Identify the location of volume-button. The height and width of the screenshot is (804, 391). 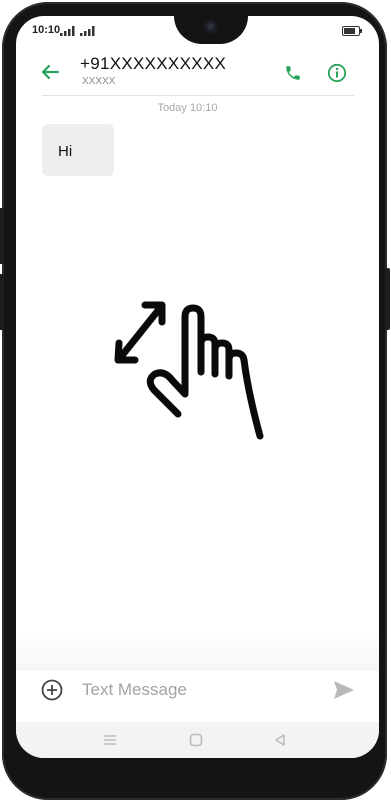
(2, 236).